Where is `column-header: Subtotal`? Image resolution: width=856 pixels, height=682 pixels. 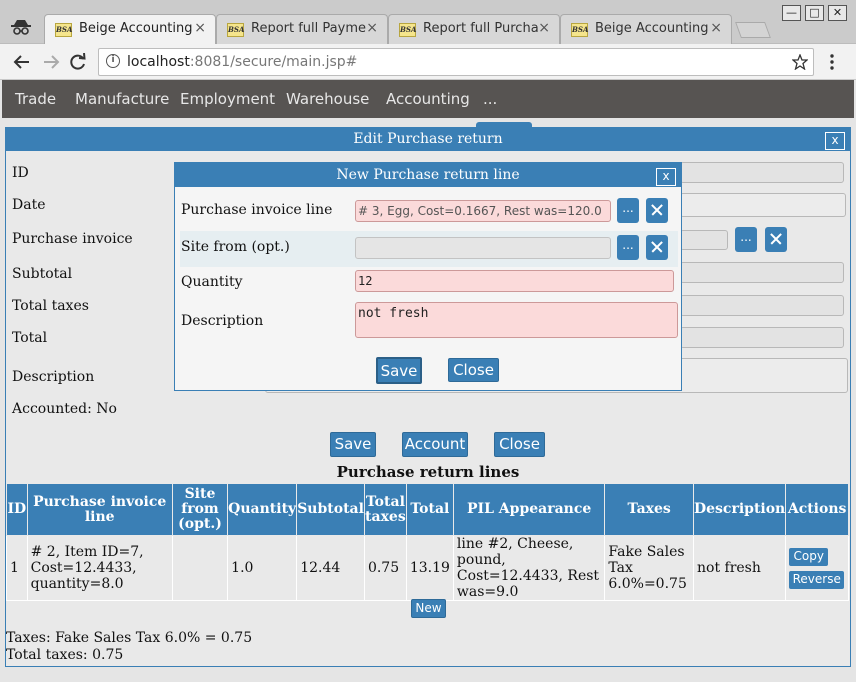
column-header: Subtotal is located at coordinates (330, 509).